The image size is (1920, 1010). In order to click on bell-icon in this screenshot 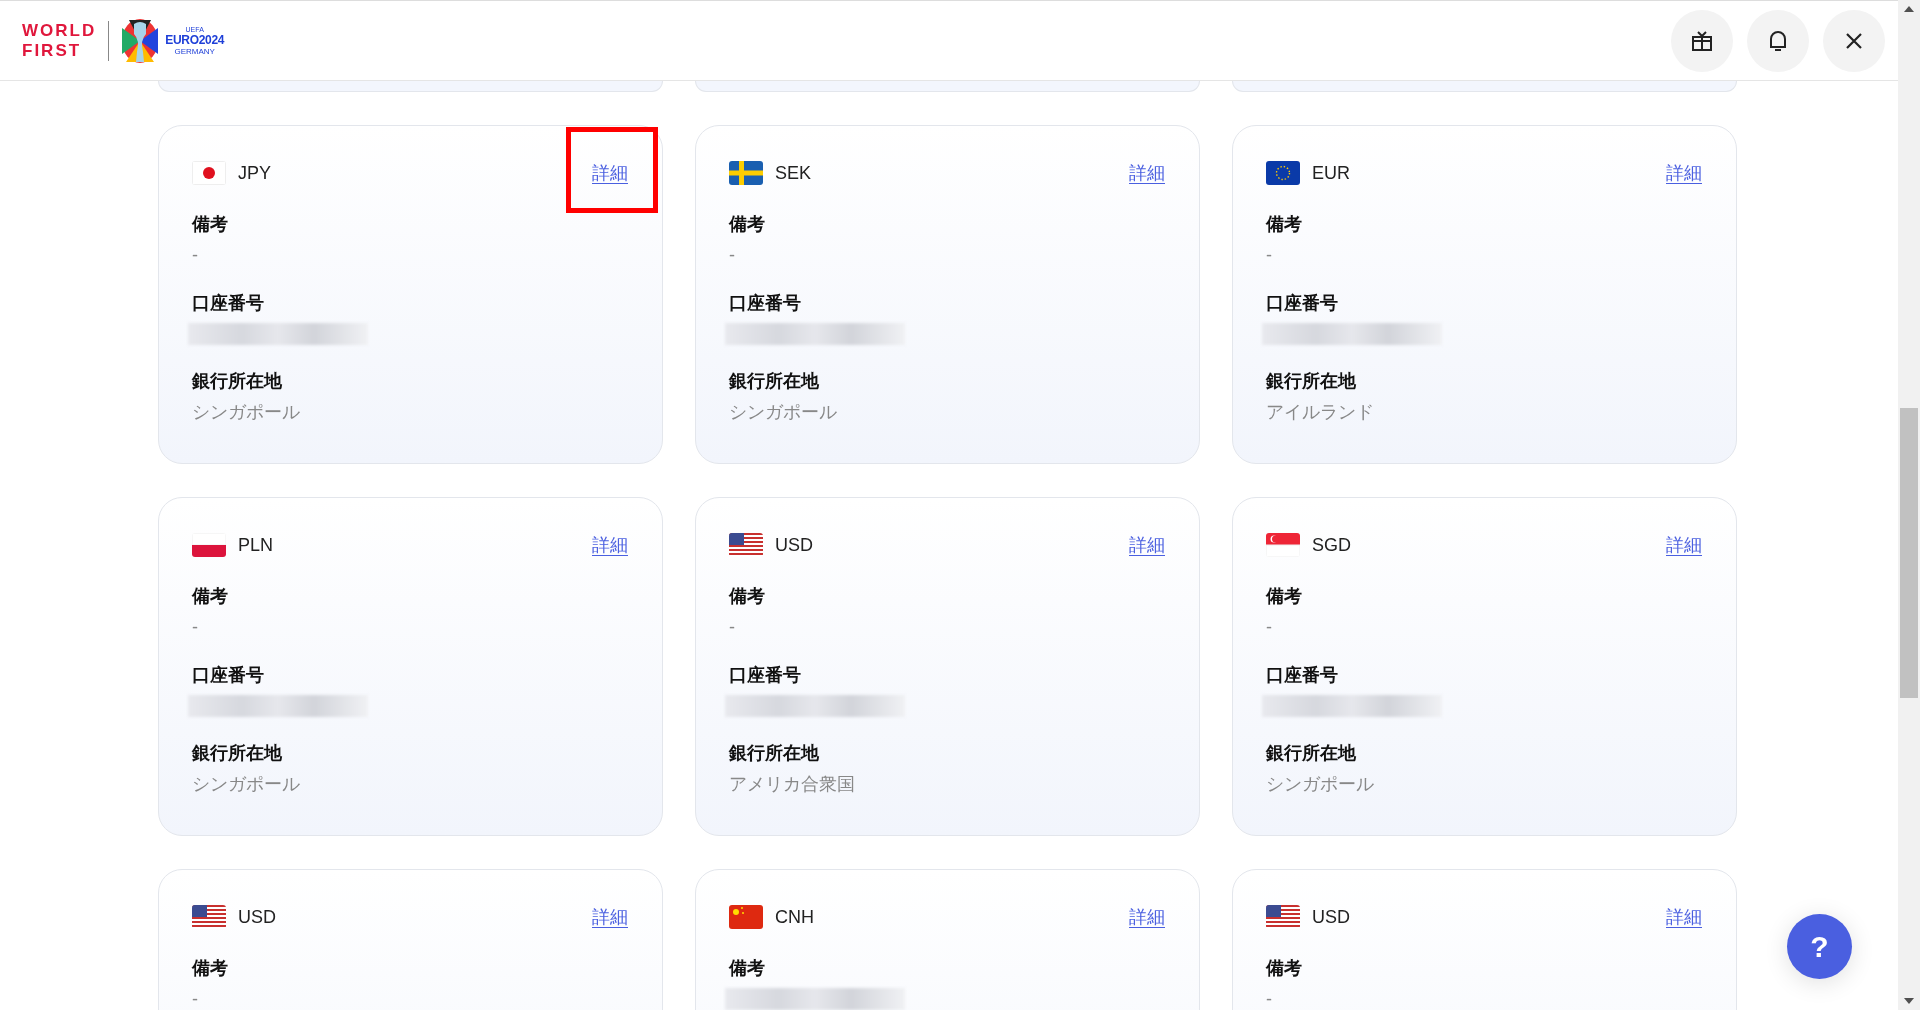, I will do `click(1778, 40)`.